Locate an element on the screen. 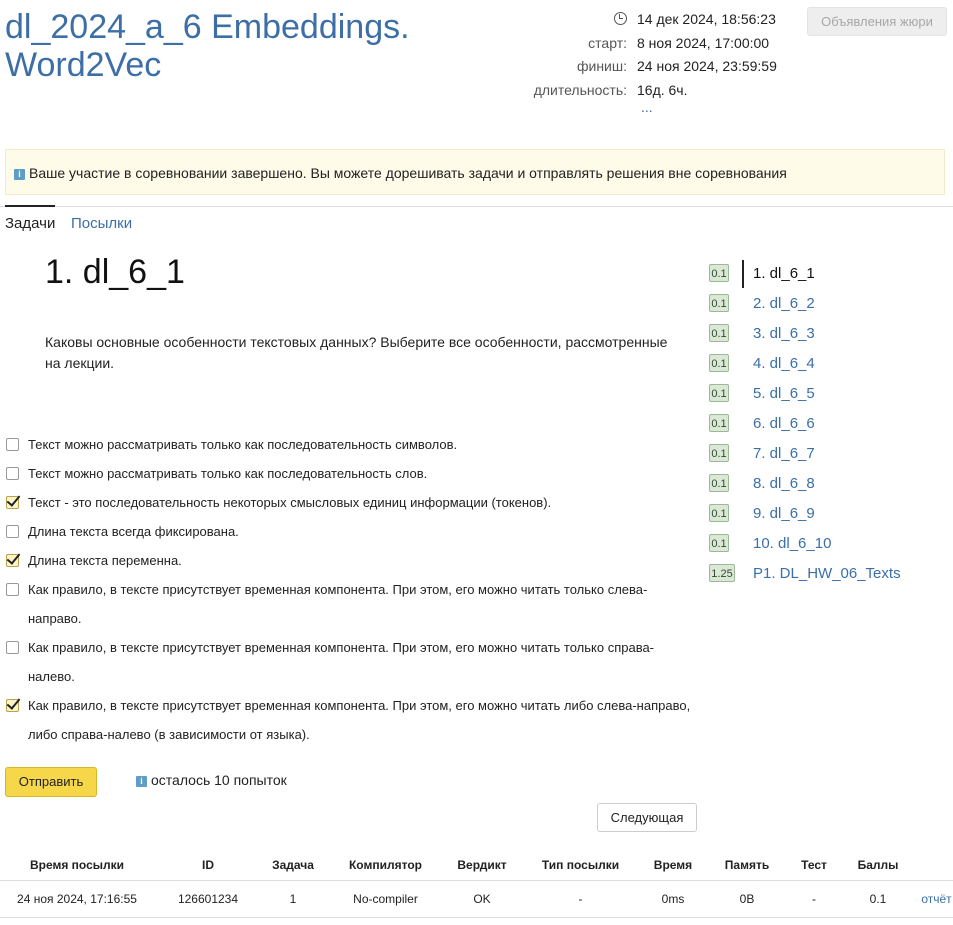  start-label: старт: is located at coordinates (607, 42).